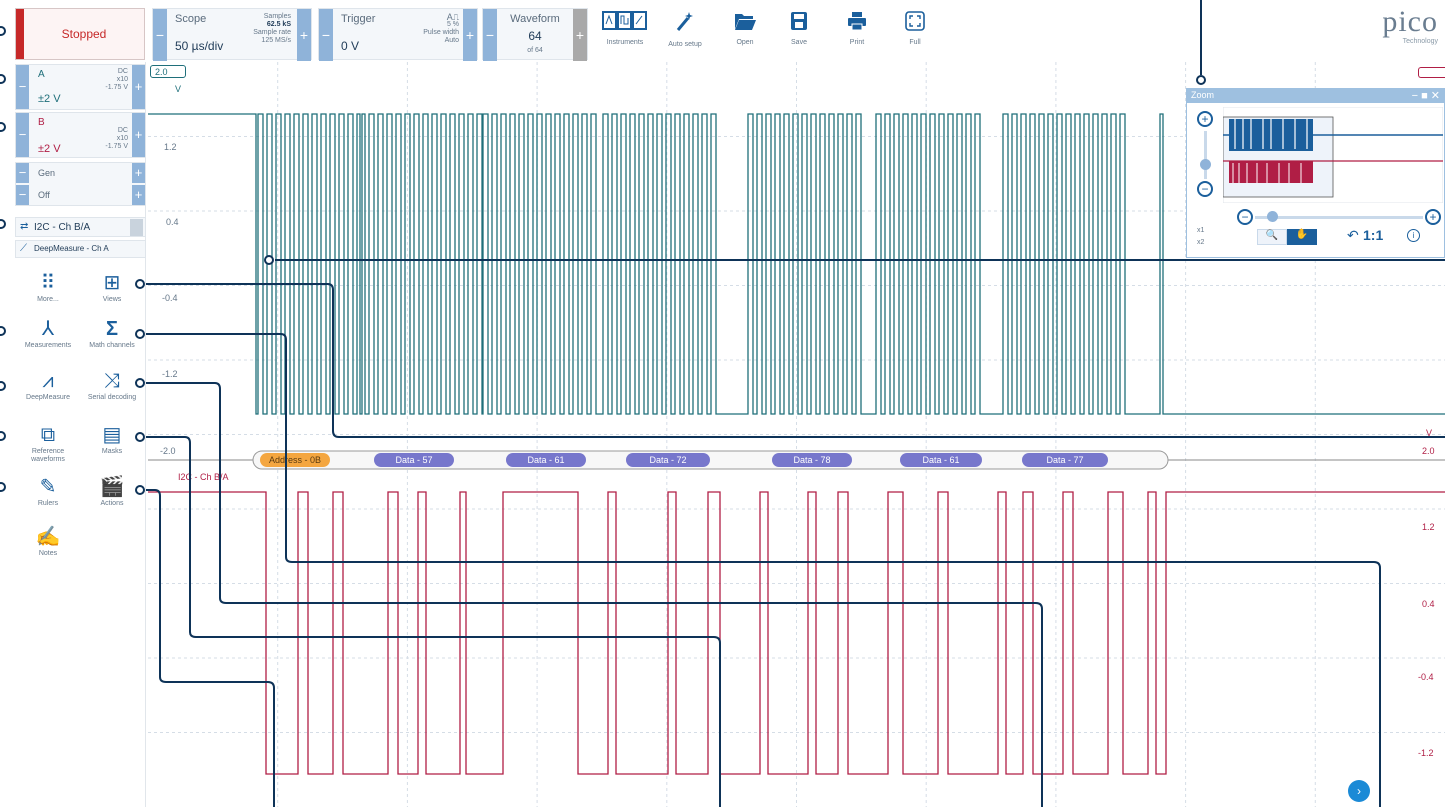 Image resolution: width=1445 pixels, height=807 pixels. Describe the element at coordinates (1065, 460) in the screenshot. I see `decode-packet-data: Data - 77` at that location.